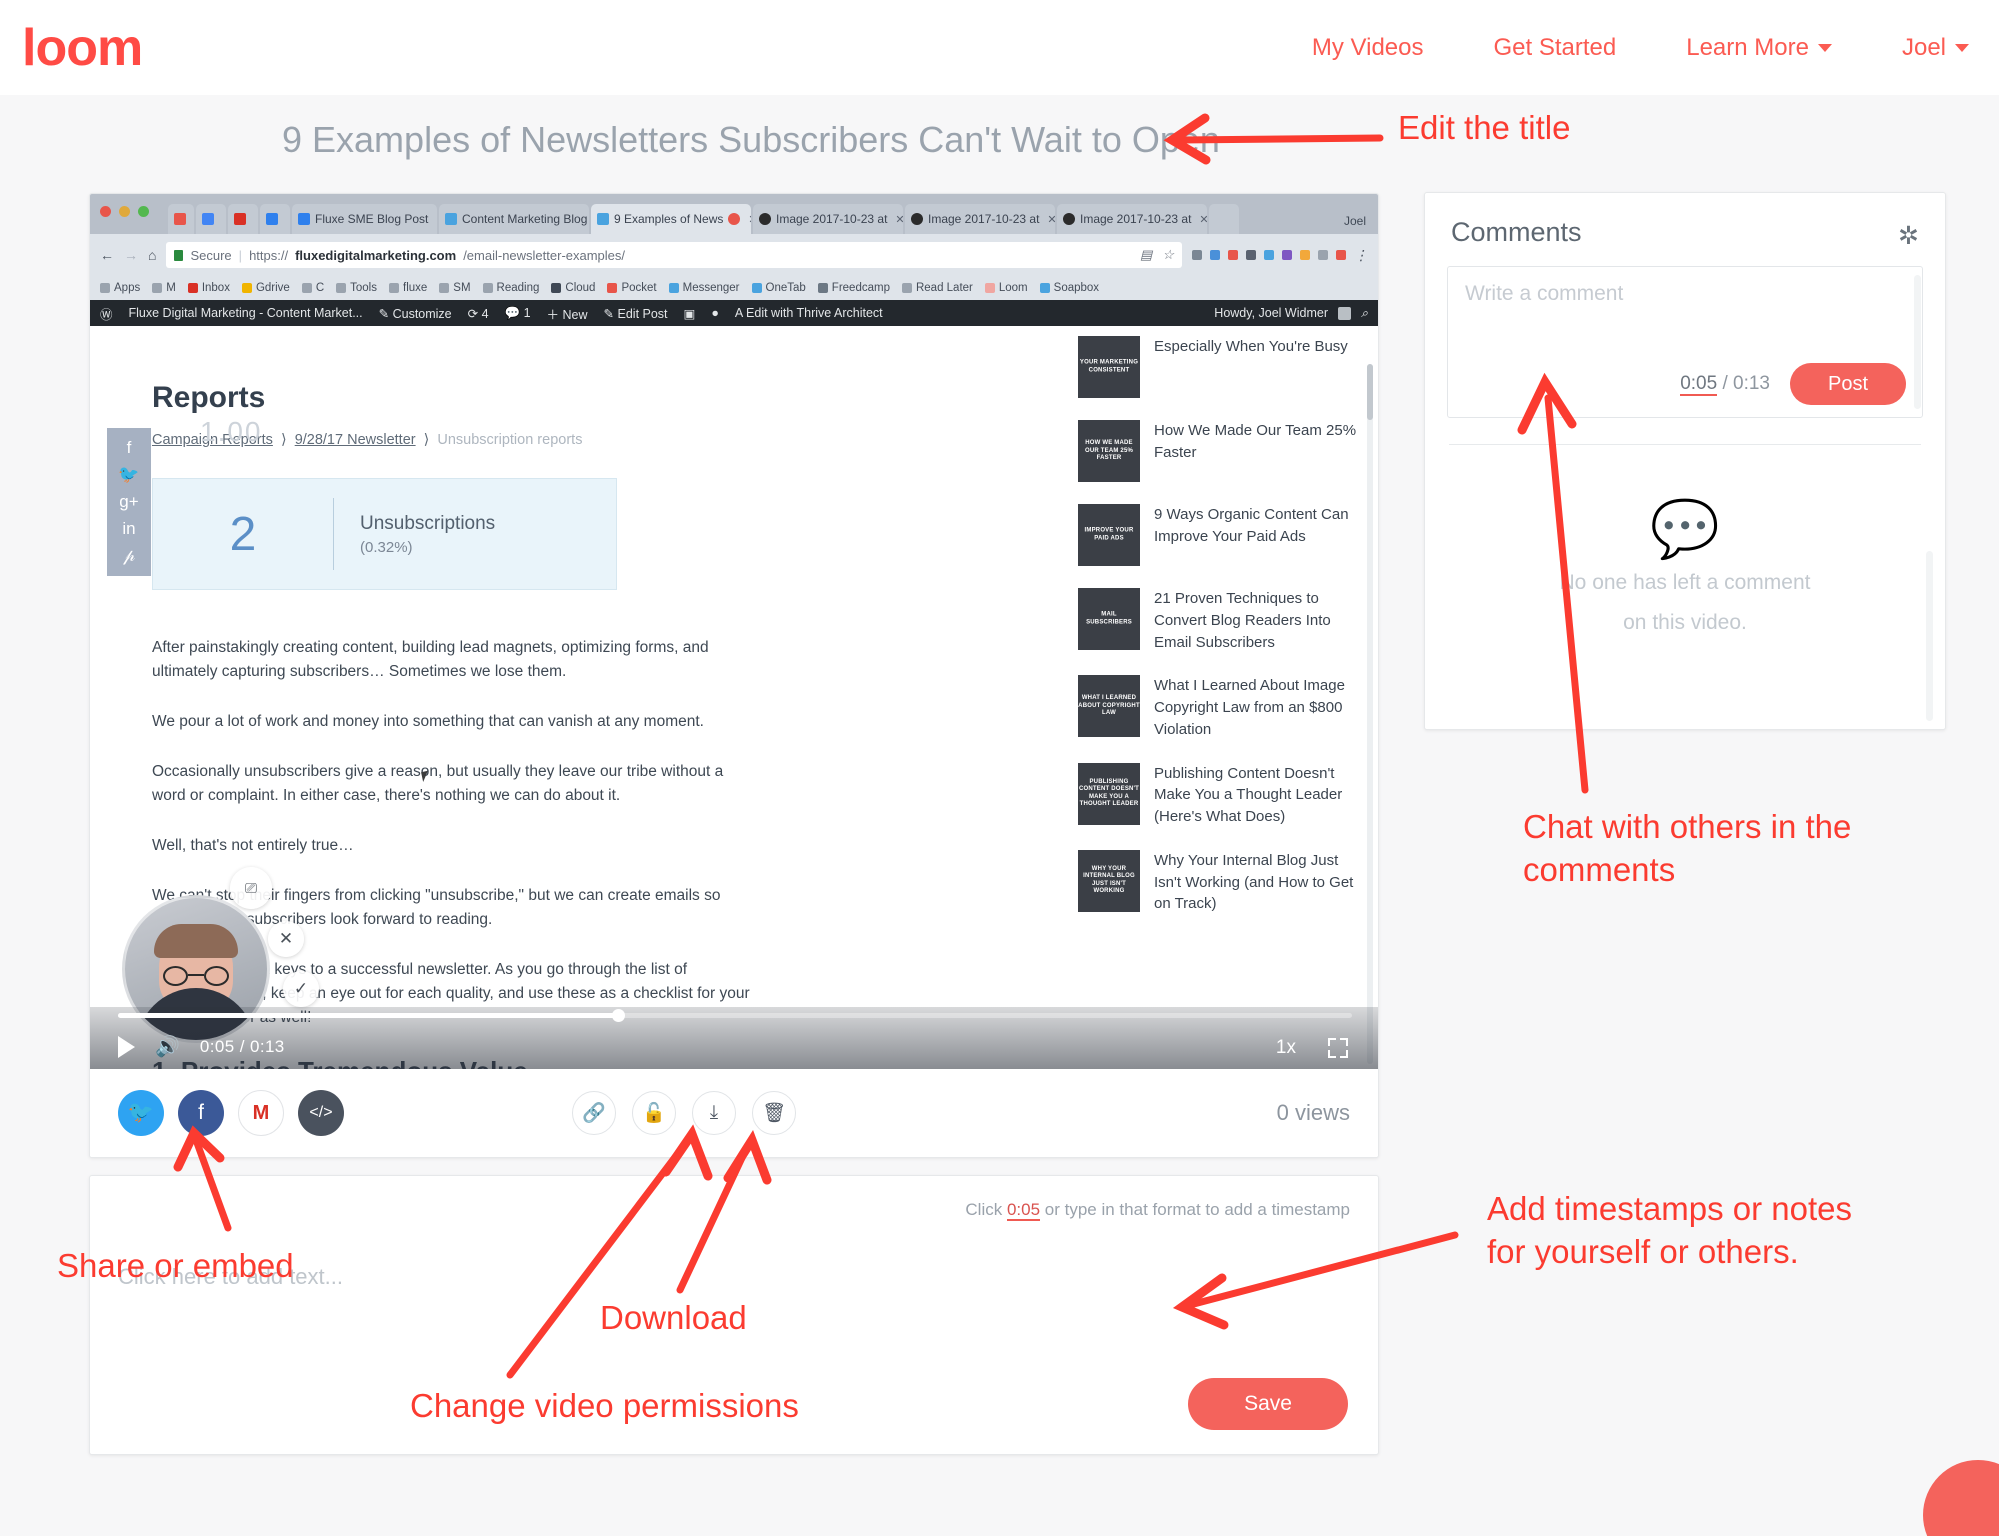 The height and width of the screenshot is (1536, 1999). What do you see at coordinates (265, 288) in the screenshot?
I see `bookmark-item: Gdrive` at bounding box center [265, 288].